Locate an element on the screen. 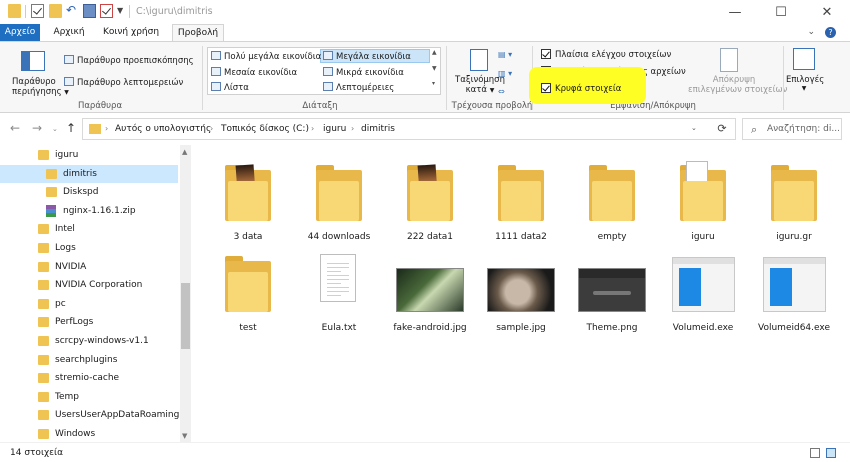 This screenshot has height=462, width=850. sidebar-item: searchplugins is located at coordinates (89, 360).